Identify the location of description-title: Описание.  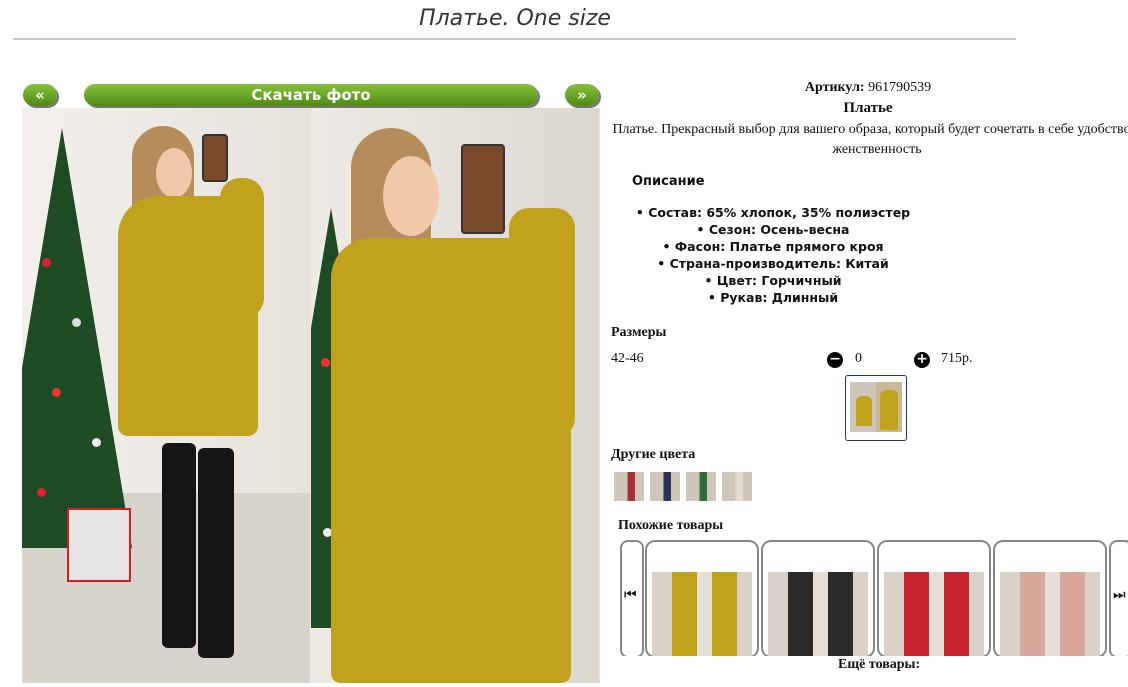
(668, 181).